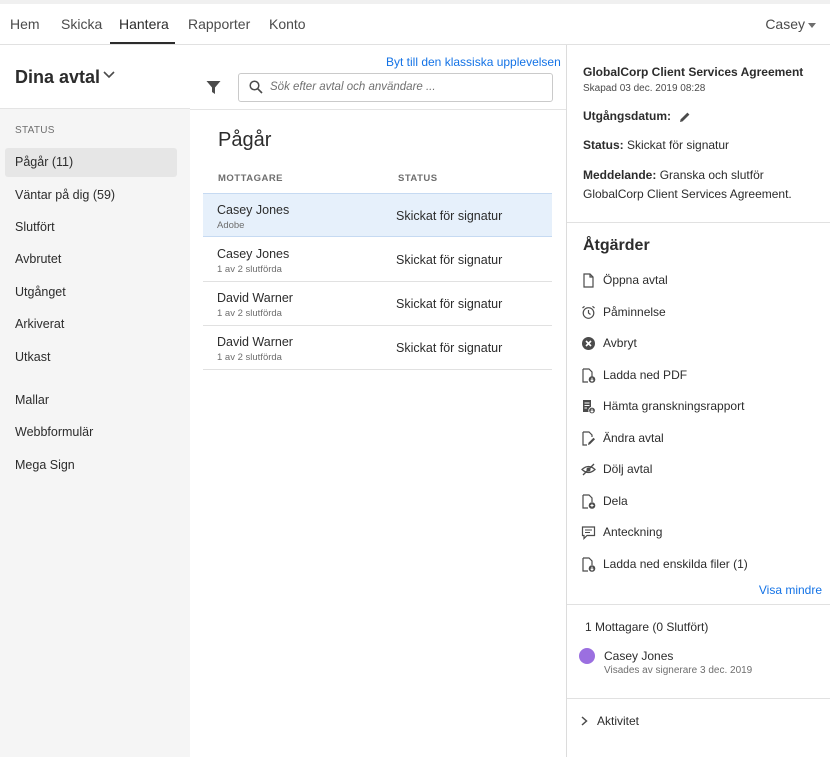 This screenshot has width=830, height=757. Describe the element at coordinates (644, 88) in the screenshot. I see `agreement-created-date: Skapad 03 dec. 2019 08:28` at that location.